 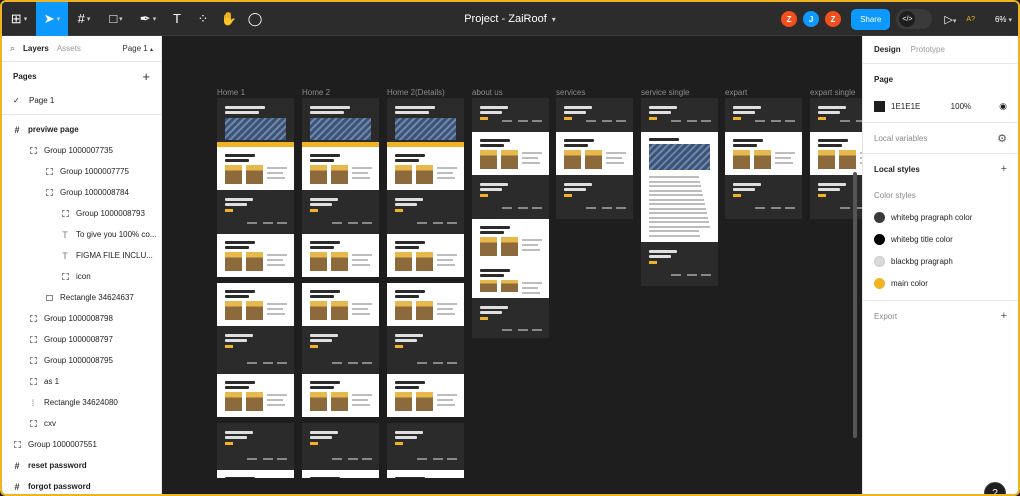 I want to click on color-style-item: main color, so click(x=940, y=283).